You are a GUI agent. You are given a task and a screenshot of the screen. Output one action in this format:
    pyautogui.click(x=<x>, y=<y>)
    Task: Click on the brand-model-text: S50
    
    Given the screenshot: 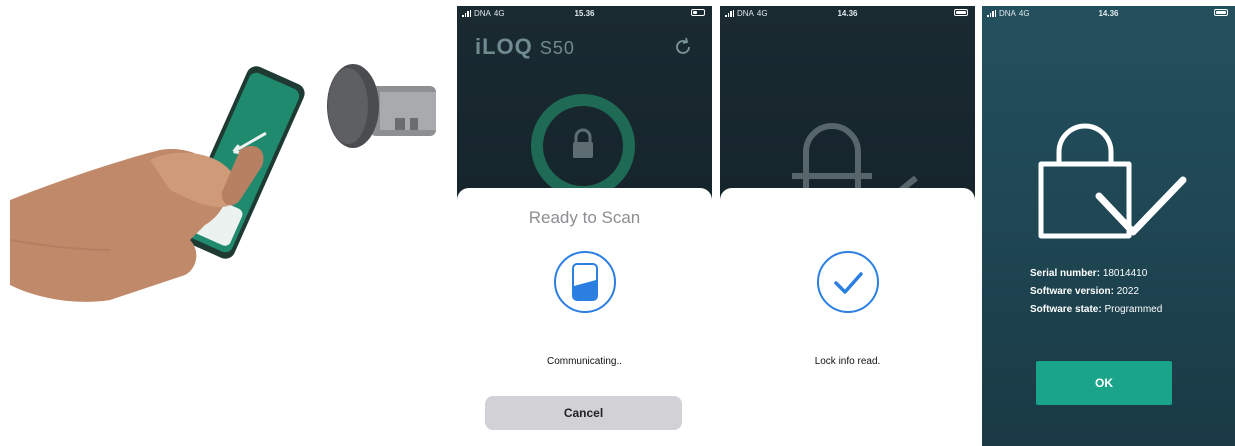 What is the action you would take?
    pyautogui.click(x=557, y=48)
    